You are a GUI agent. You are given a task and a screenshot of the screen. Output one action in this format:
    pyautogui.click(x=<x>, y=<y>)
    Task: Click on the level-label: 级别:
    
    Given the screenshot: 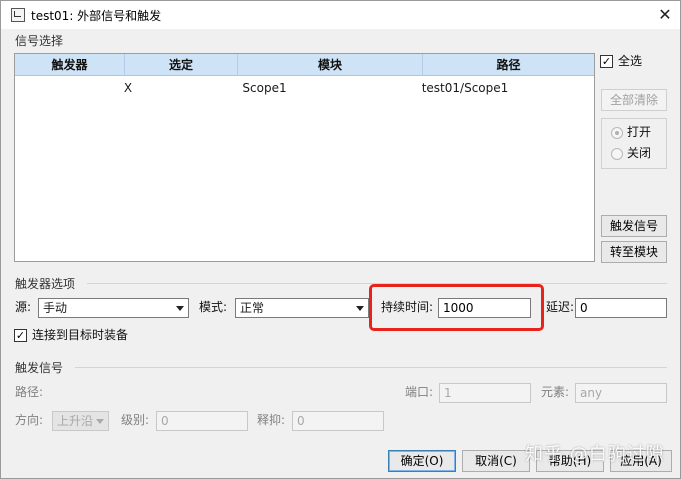 What is the action you would take?
    pyautogui.click(x=135, y=420)
    